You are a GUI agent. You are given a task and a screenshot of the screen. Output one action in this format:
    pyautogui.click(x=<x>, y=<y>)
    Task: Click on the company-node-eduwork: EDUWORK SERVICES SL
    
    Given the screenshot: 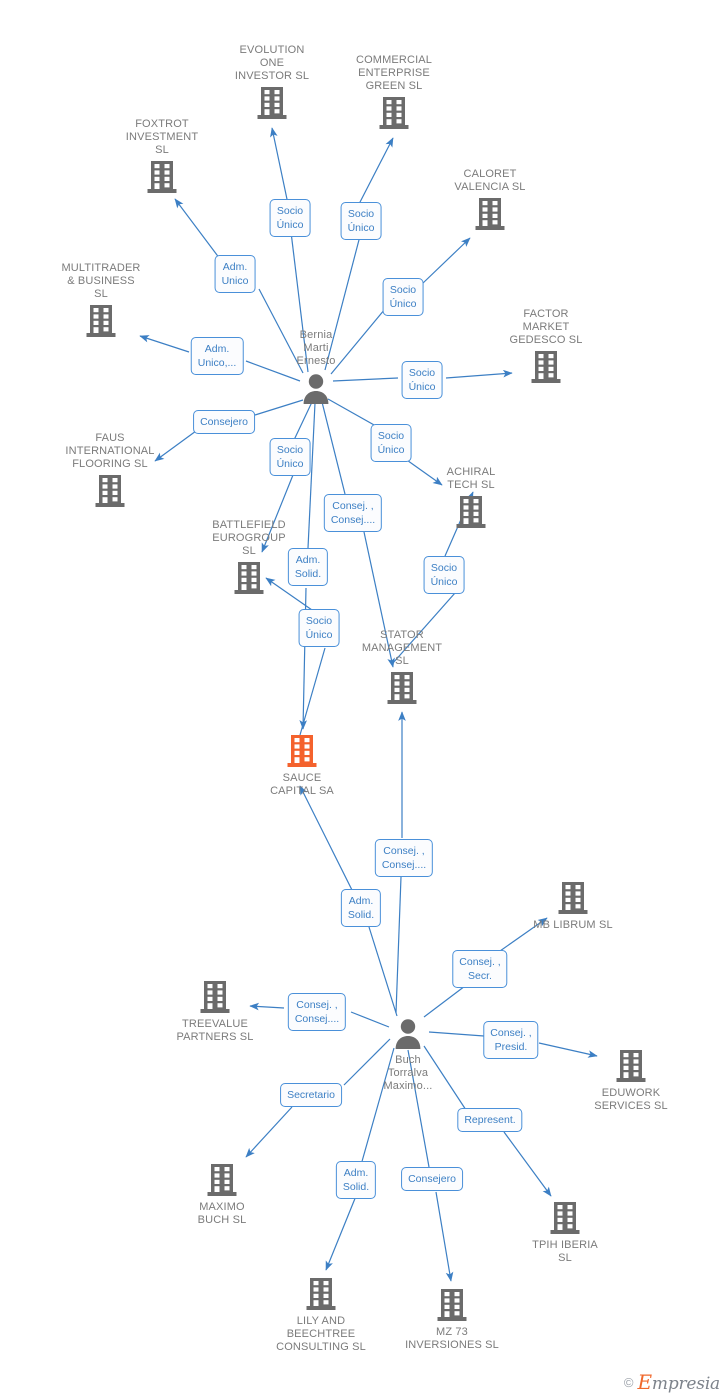 What is the action you would take?
    pyautogui.click(x=631, y=1080)
    